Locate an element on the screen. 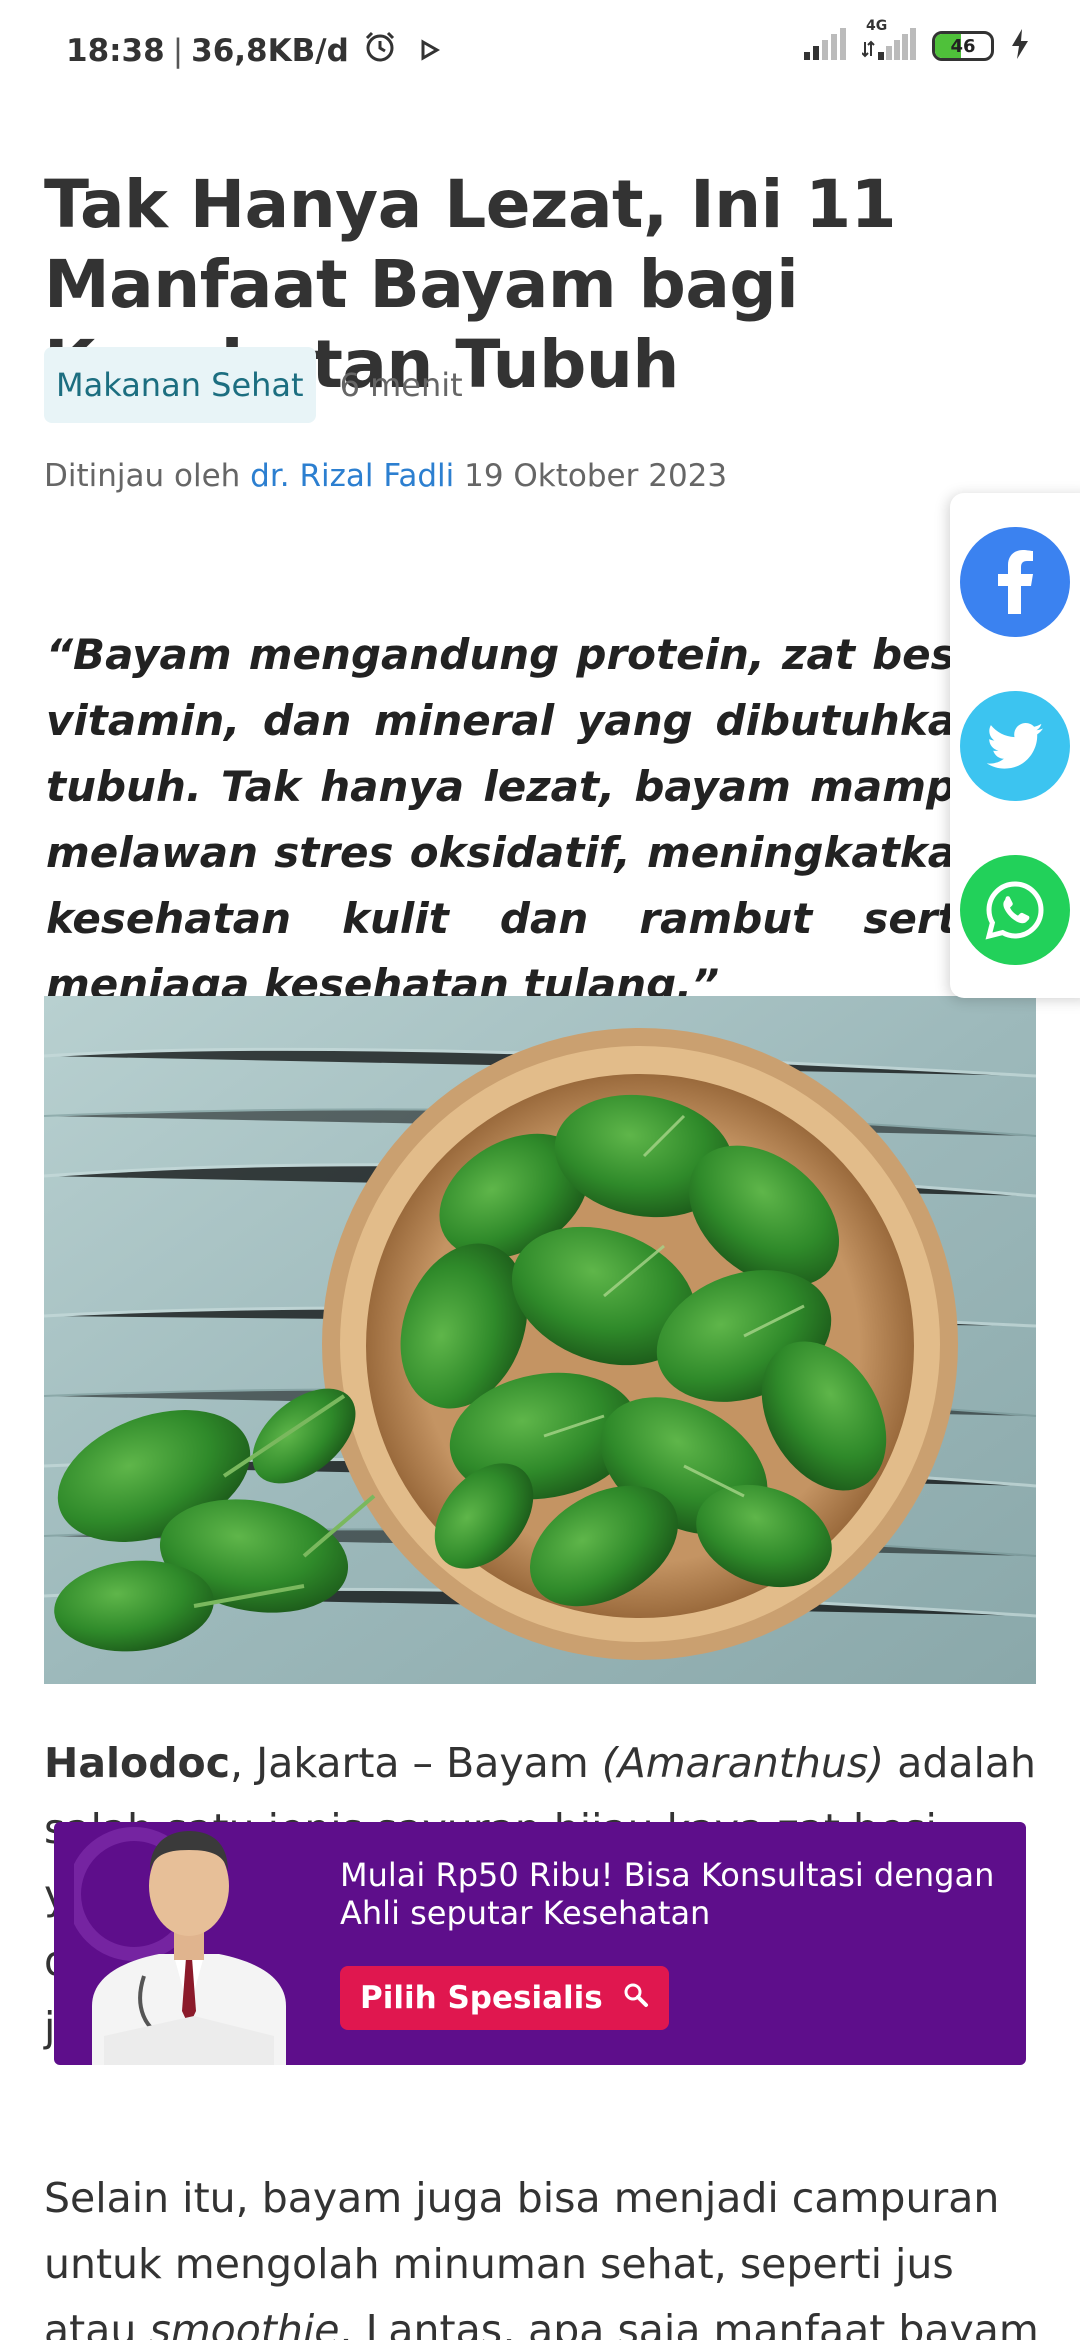 The width and height of the screenshot is (1080, 2340). smoothie-term: smoothie is located at coordinates (244, 2323).